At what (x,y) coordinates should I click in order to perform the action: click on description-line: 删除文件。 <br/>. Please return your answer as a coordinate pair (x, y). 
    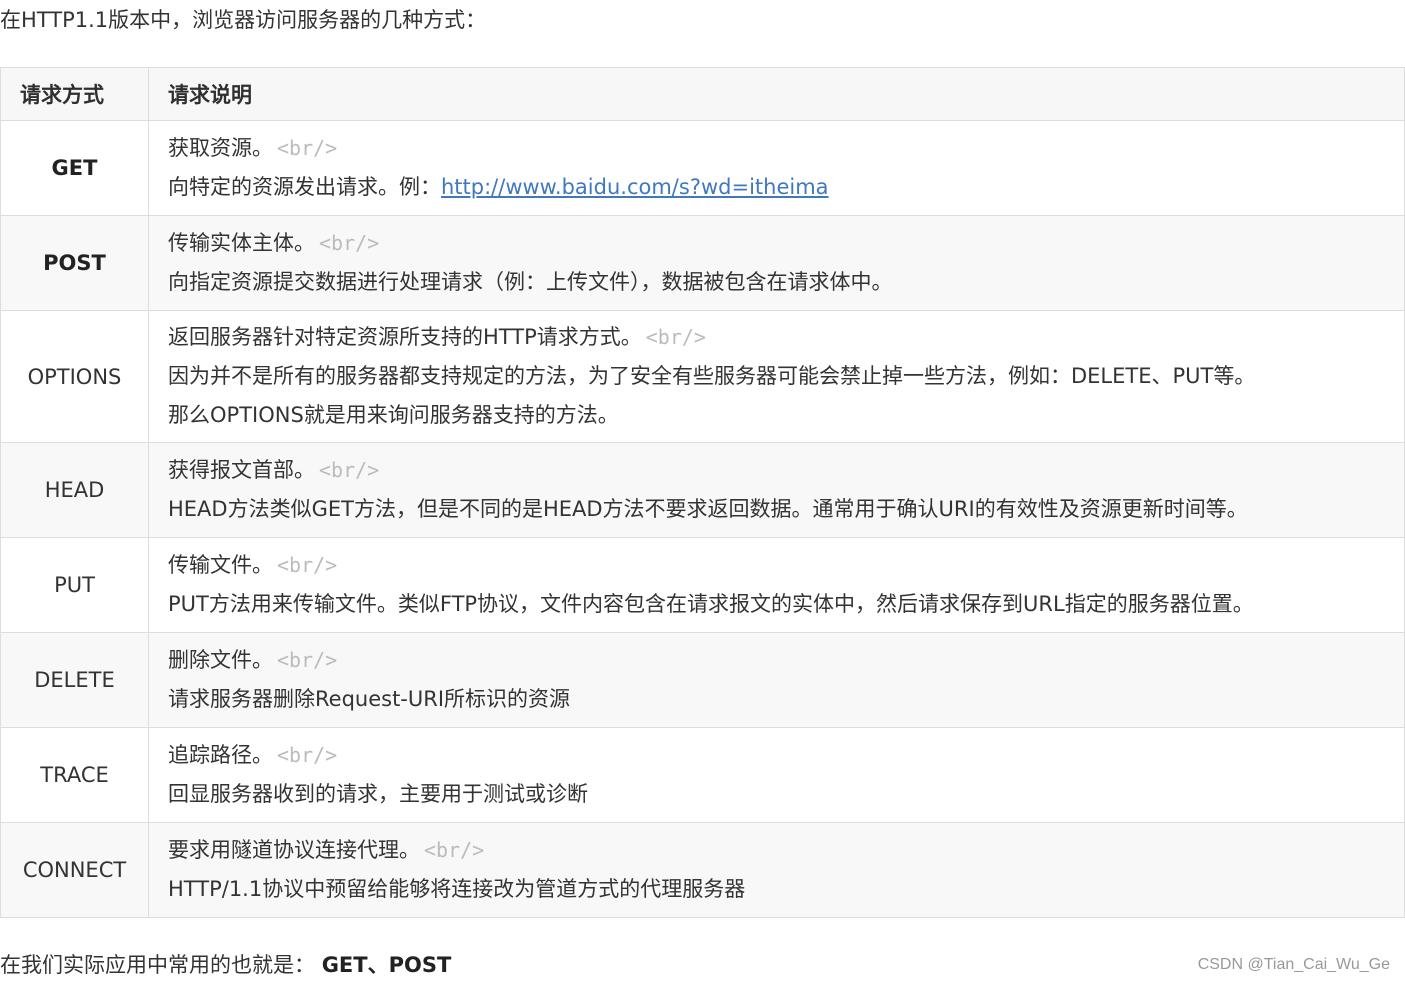
    Looking at the image, I should click on (253, 660).